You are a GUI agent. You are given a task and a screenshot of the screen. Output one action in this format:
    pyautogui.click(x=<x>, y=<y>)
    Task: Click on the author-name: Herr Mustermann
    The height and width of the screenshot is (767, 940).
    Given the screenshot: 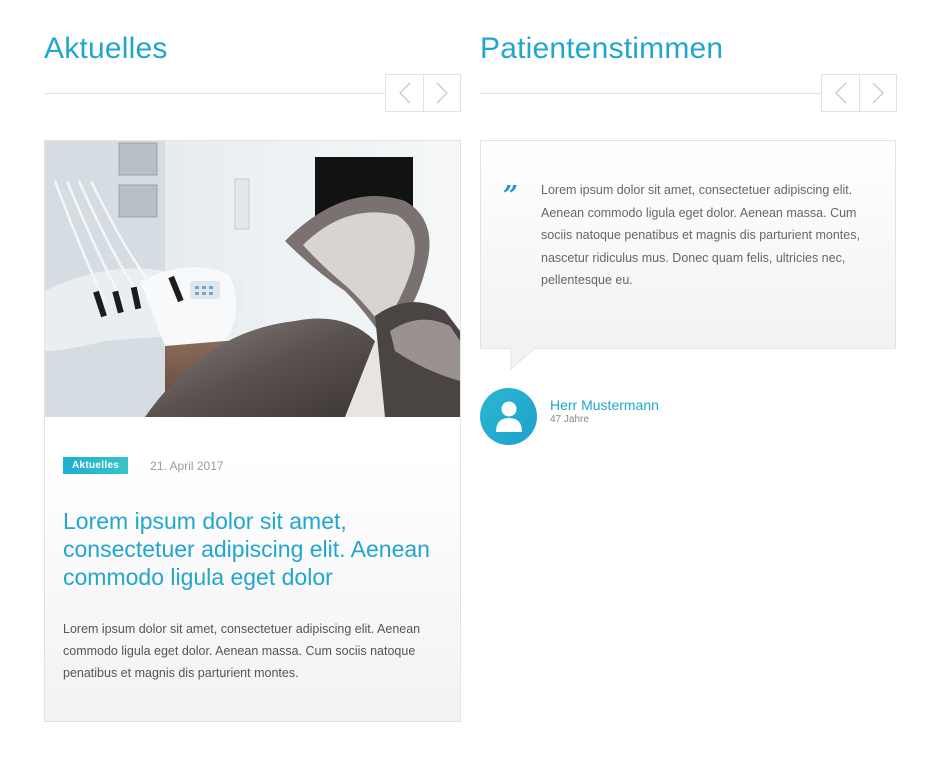 What is the action you would take?
    pyautogui.click(x=604, y=404)
    